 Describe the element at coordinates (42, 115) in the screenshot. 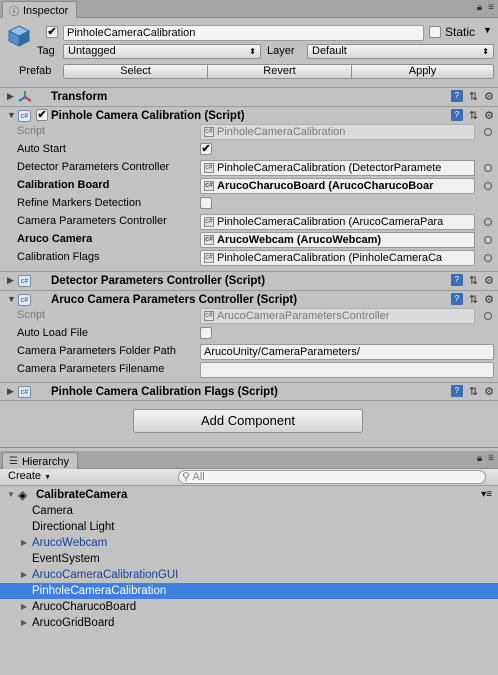

I see `calibration-script-enabled-checkbox: ✔` at that location.